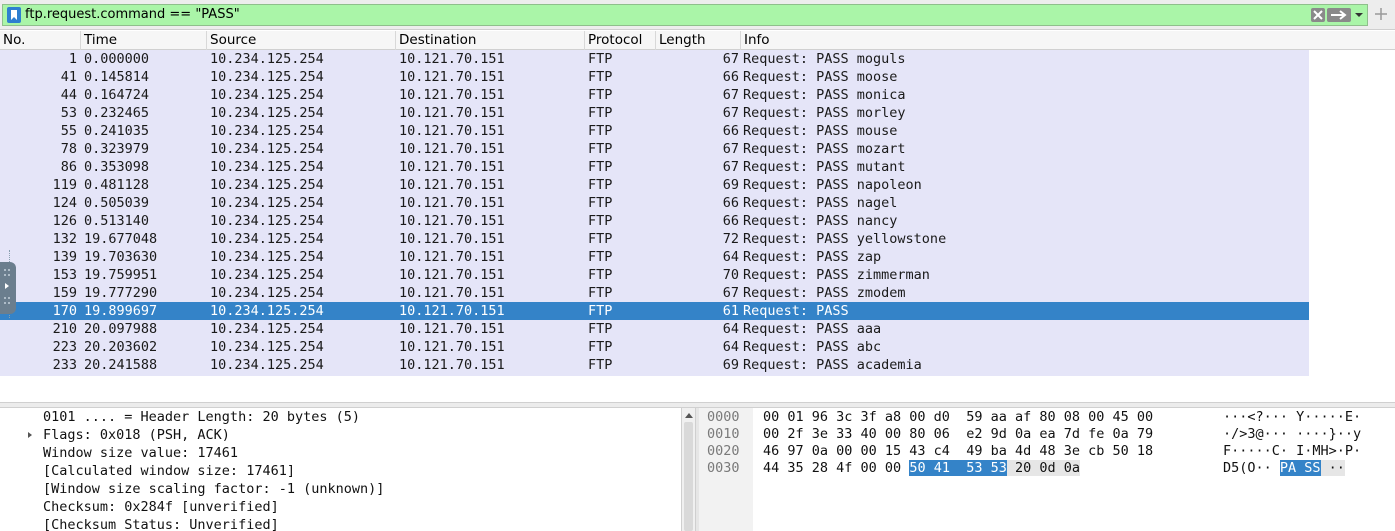 Image resolution: width=1395 pixels, height=531 pixels. I want to click on cell-length: 69, so click(730, 365).